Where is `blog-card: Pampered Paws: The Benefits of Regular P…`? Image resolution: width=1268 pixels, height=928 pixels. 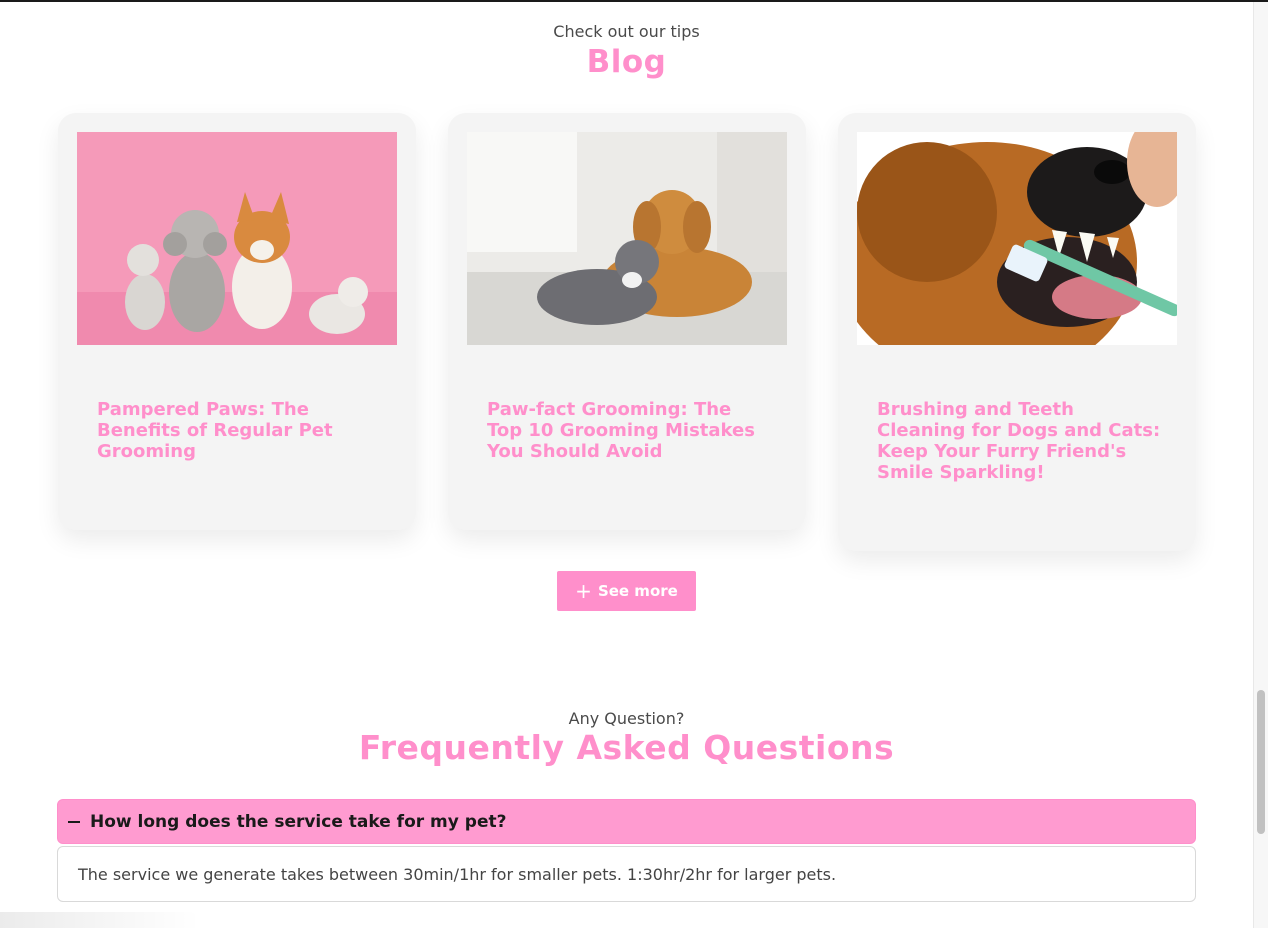
blog-card: Pampered Paws: The Benefits of Regular P… is located at coordinates (237, 321).